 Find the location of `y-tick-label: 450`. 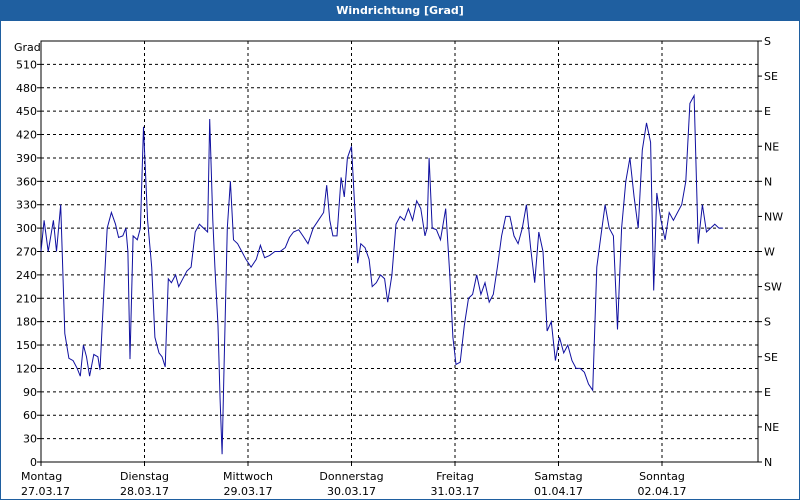

y-tick-label: 450 is located at coordinates (26, 111).